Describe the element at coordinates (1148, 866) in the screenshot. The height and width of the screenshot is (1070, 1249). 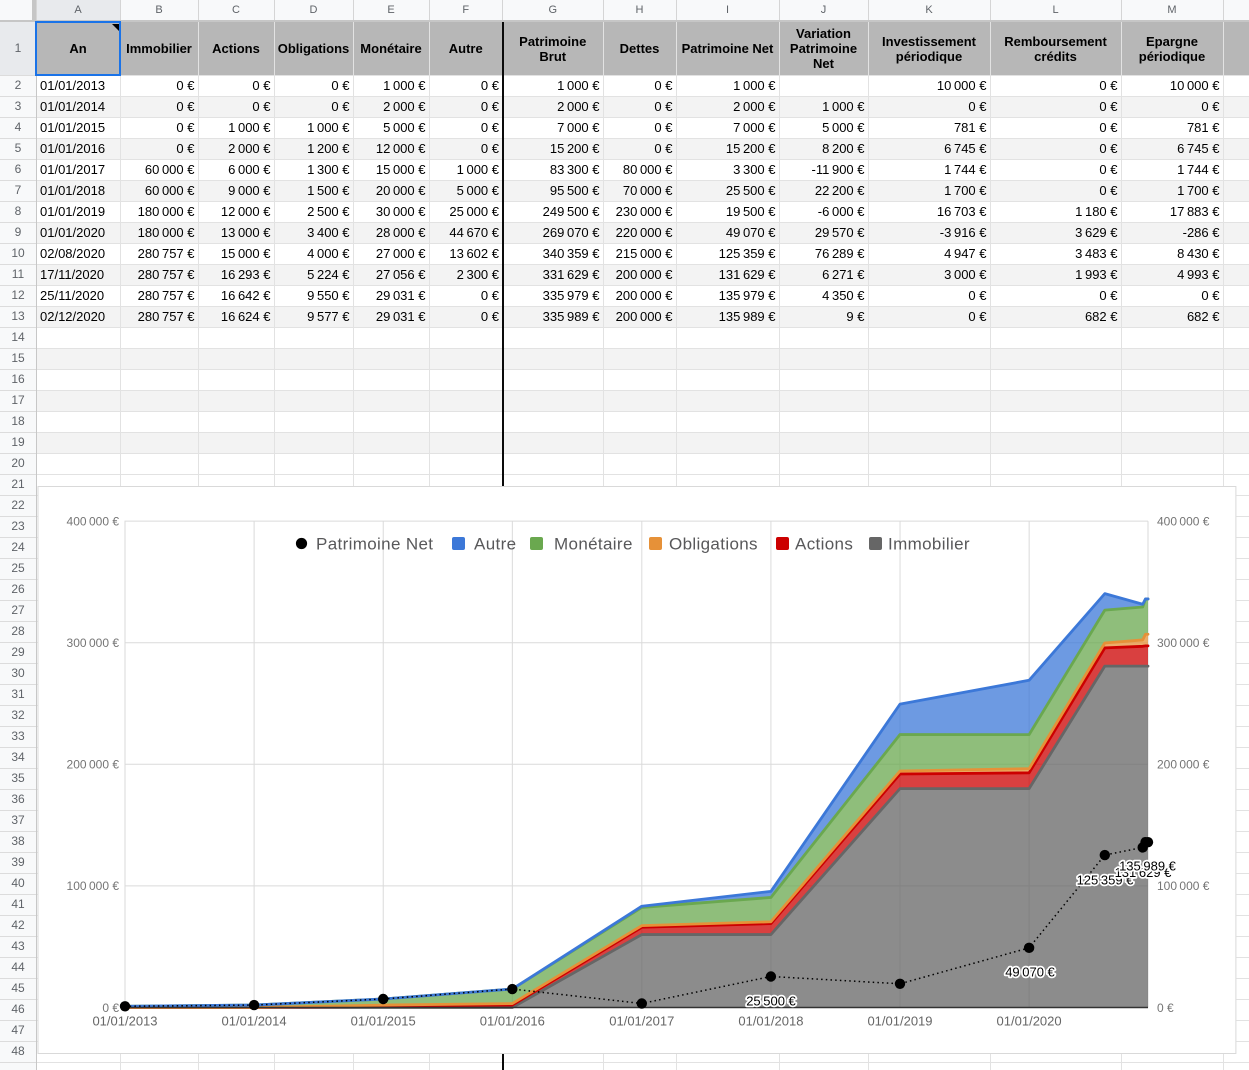
I see `svg-text: 135 989 €` at that location.